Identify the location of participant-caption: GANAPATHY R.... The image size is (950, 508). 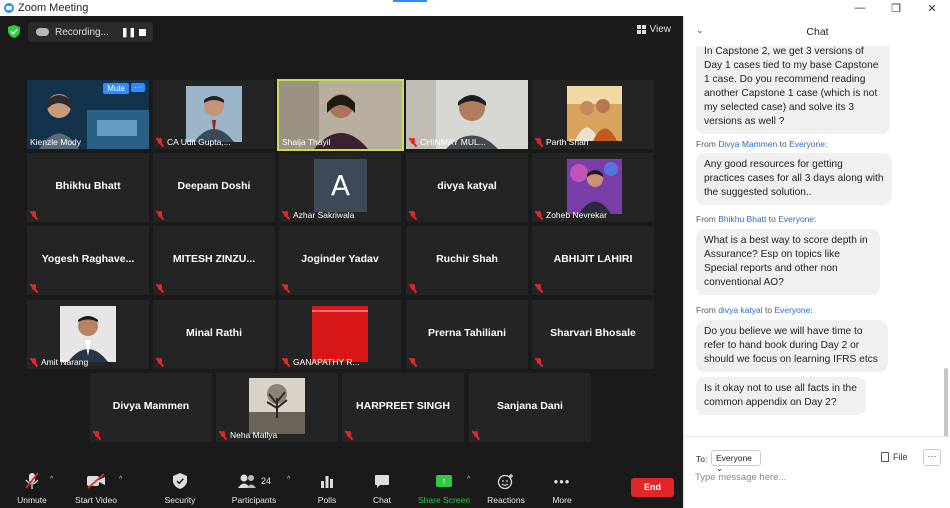
(321, 362).